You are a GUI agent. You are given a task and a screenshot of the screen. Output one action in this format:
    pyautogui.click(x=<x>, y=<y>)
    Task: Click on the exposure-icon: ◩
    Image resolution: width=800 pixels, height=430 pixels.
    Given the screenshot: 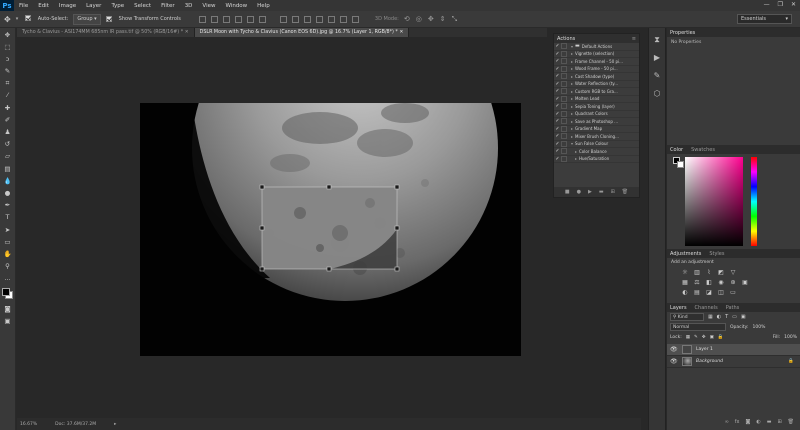 What is the action you would take?
    pyautogui.click(x=721, y=273)
    